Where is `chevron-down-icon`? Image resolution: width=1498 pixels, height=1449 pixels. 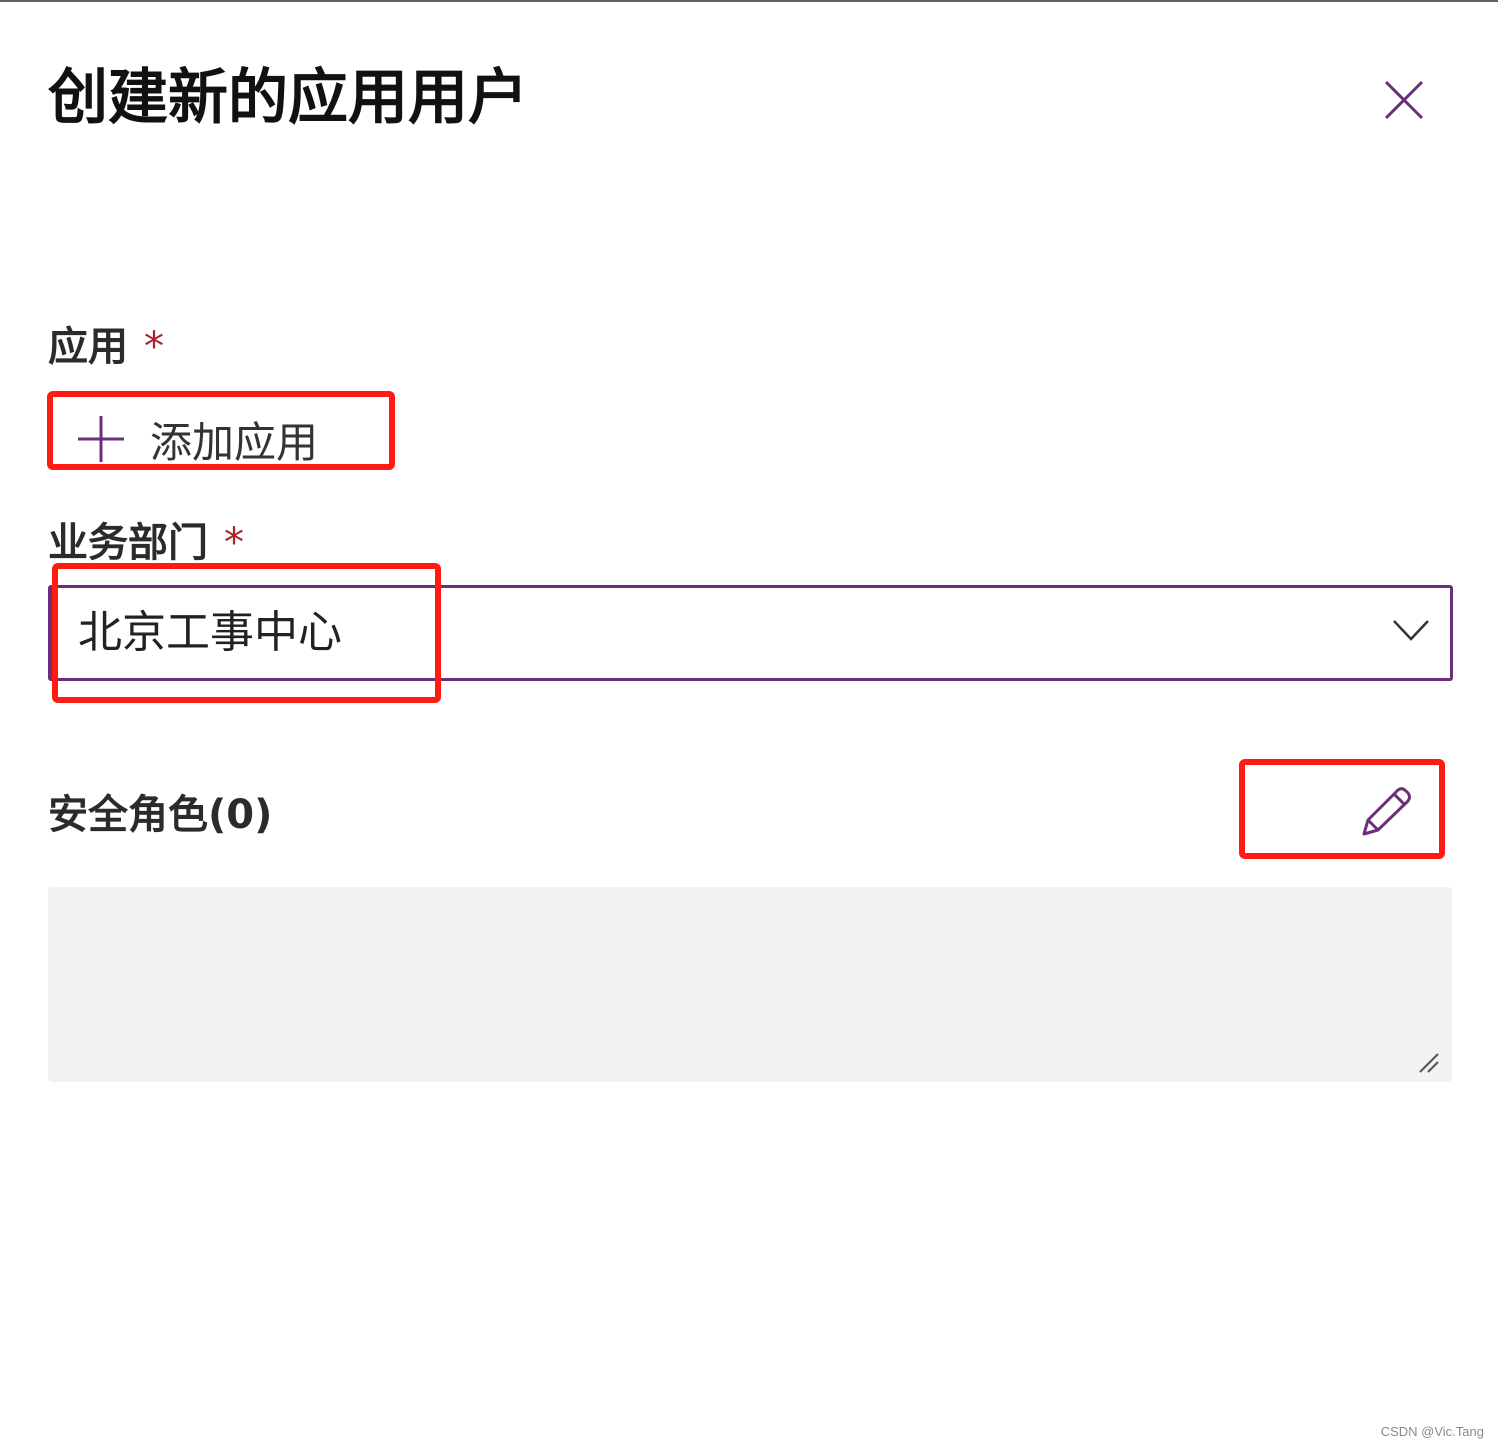 chevron-down-icon is located at coordinates (1411, 630).